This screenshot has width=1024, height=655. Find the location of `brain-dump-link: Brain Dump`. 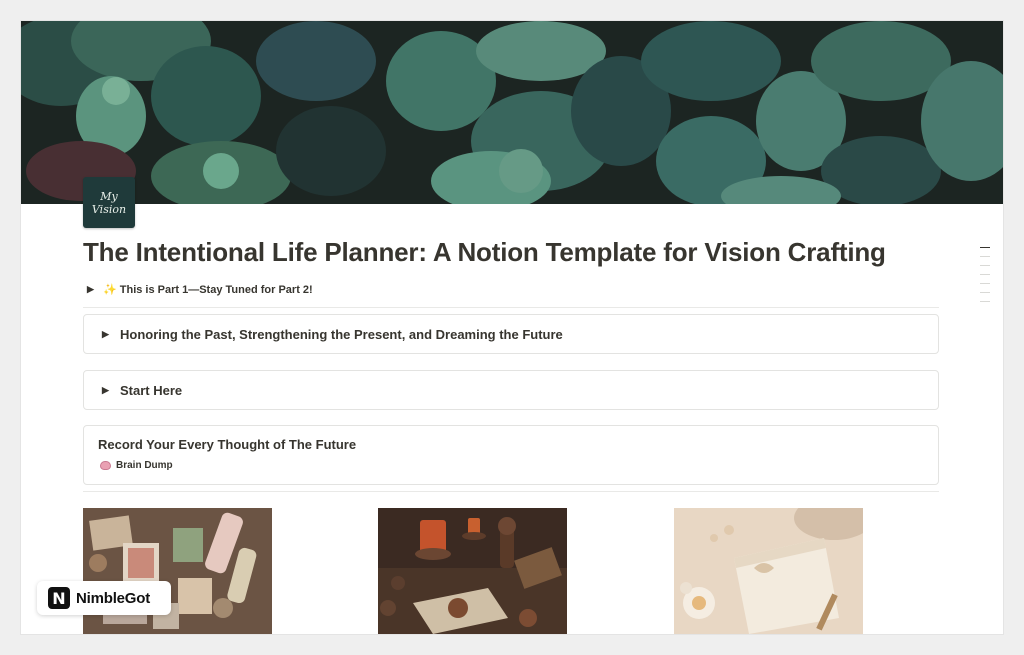

brain-dump-link: Brain Dump is located at coordinates (136, 465).